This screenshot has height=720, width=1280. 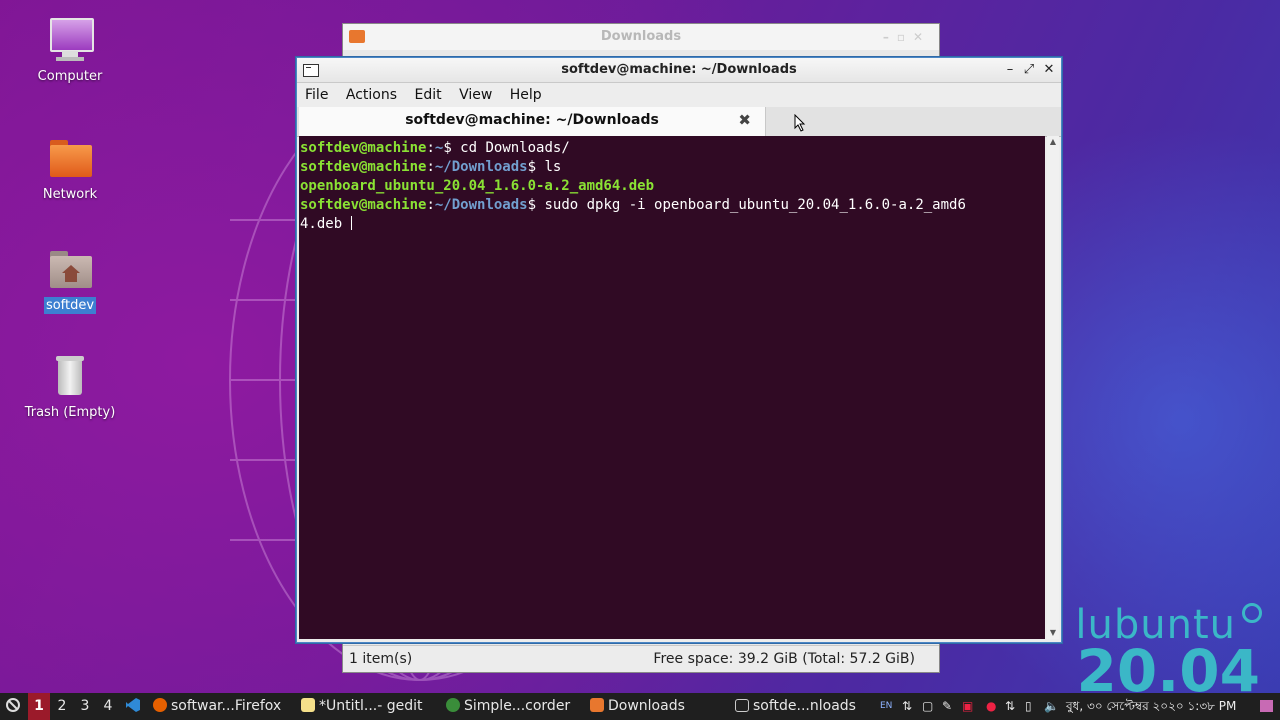 What do you see at coordinates (907, 37) in the screenshot?
I see `window-controls: –▫✕` at bounding box center [907, 37].